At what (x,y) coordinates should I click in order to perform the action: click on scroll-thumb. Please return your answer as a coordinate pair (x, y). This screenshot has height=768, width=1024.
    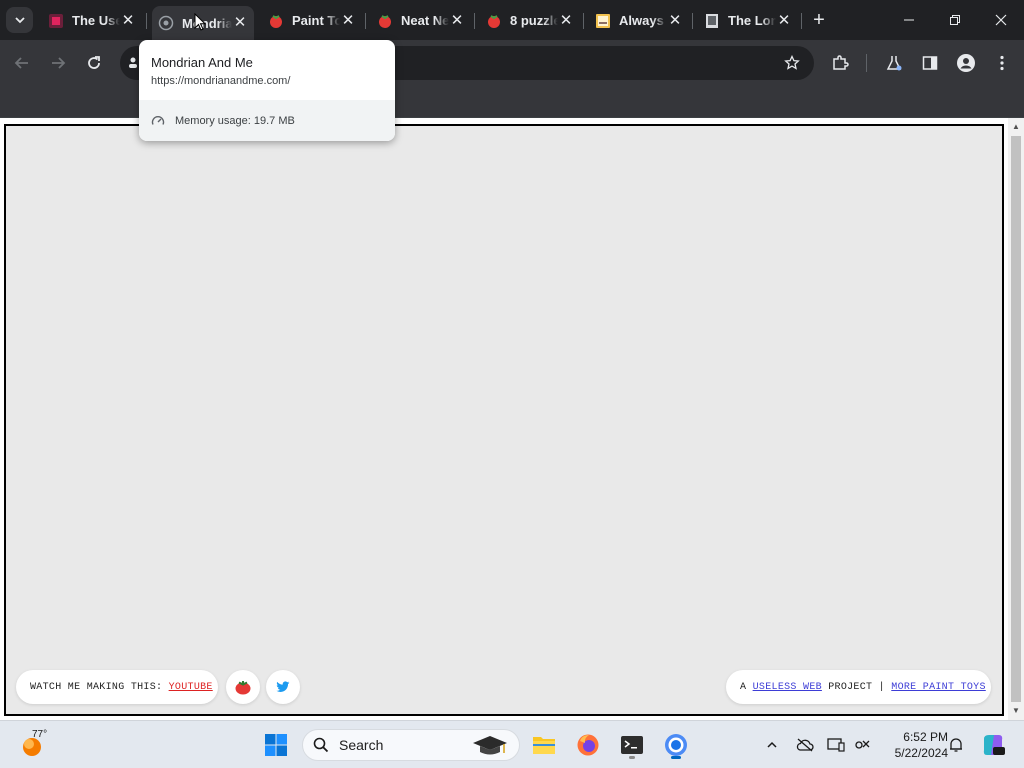
    Looking at the image, I should click on (1016, 419).